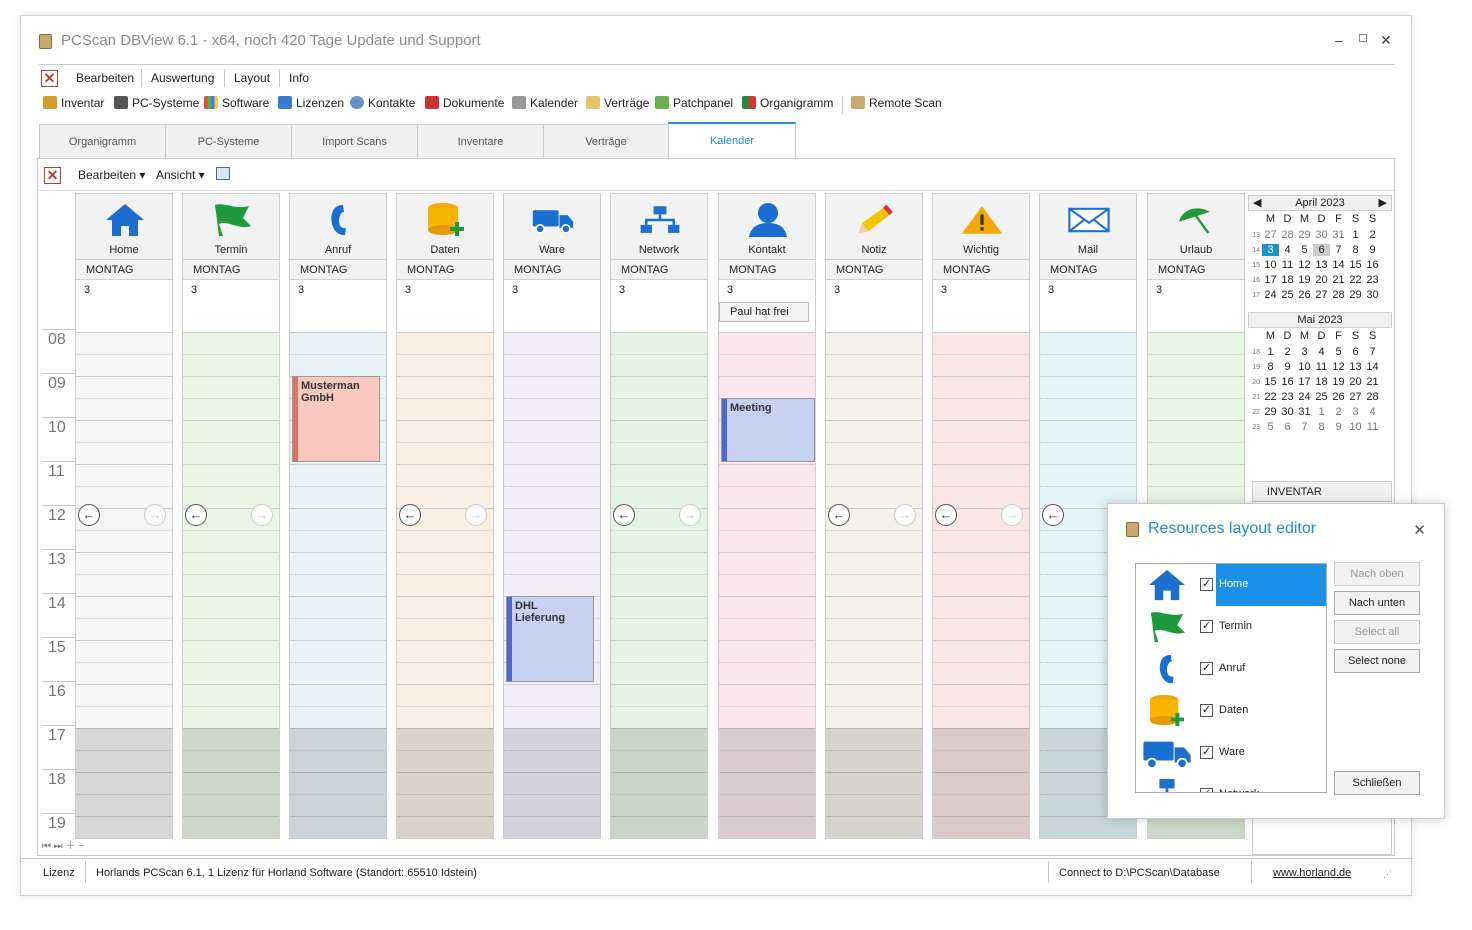 This screenshot has width=1472, height=930. I want to click on toolbar-pc-systeme: PC-Systeme, so click(156, 103).